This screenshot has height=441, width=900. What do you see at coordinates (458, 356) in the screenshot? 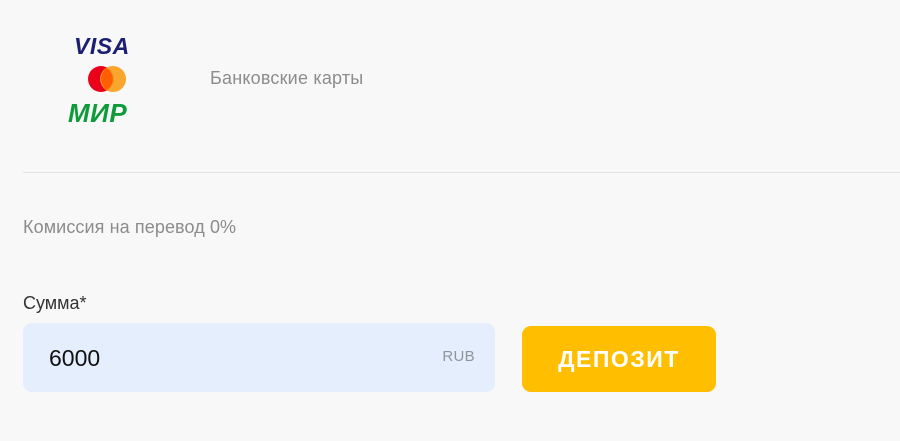
I see `currency-label: RUB` at bounding box center [458, 356].